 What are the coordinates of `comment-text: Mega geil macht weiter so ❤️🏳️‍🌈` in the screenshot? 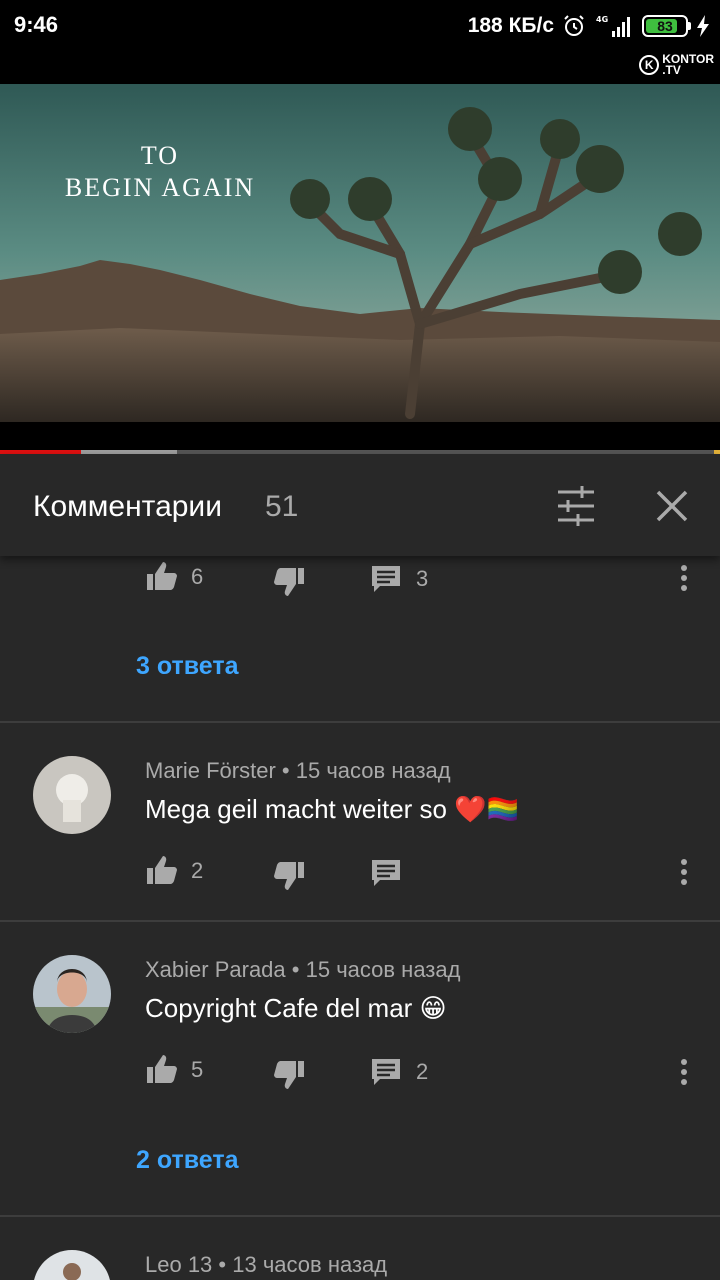 It's located at (332, 809).